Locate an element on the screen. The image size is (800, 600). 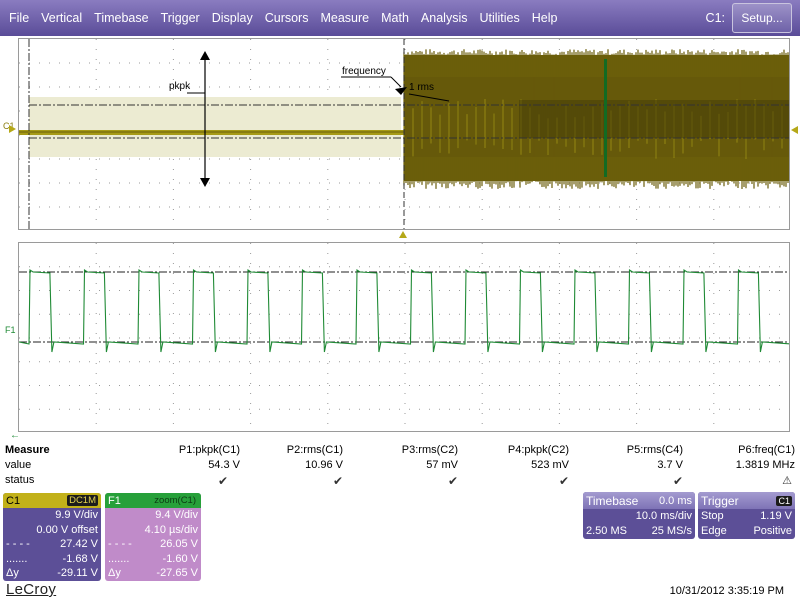
menu-timebase: Timebase is located at coordinates (121, 18).